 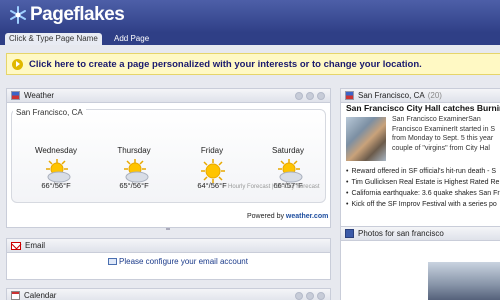 I want to click on powered-by: Powered by weather.com, so click(x=287, y=216).